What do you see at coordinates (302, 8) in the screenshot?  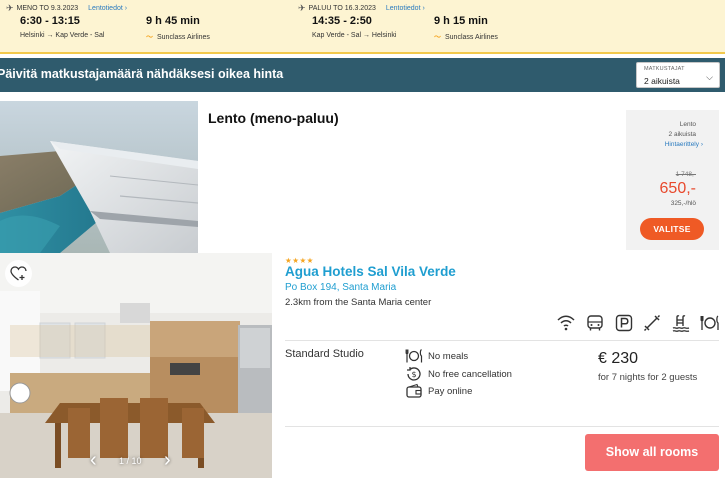 I see `plane-landing-icon: ✈` at bounding box center [302, 8].